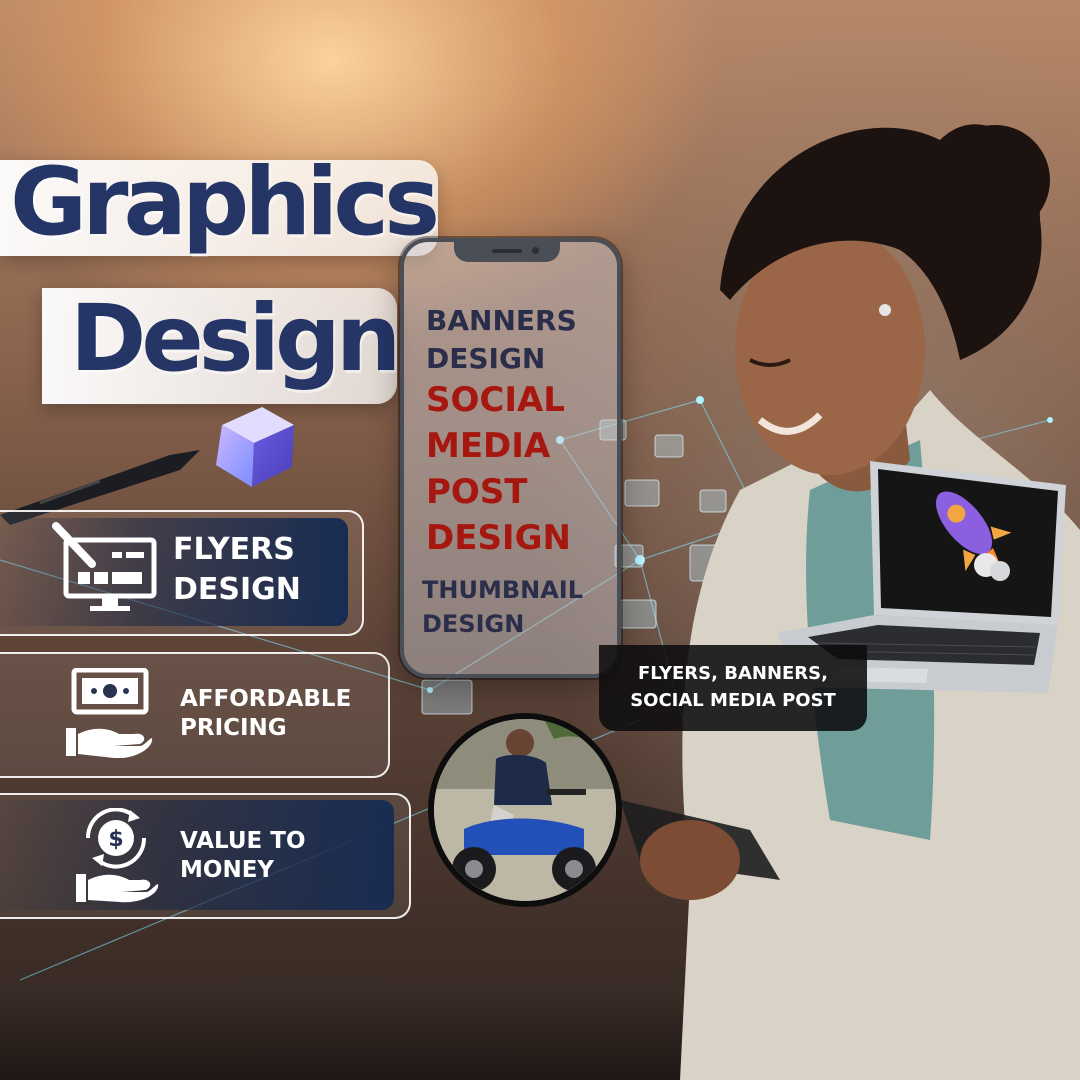  Describe the element at coordinates (255, 447) in the screenshot. I see `3d-cube-icon` at that location.